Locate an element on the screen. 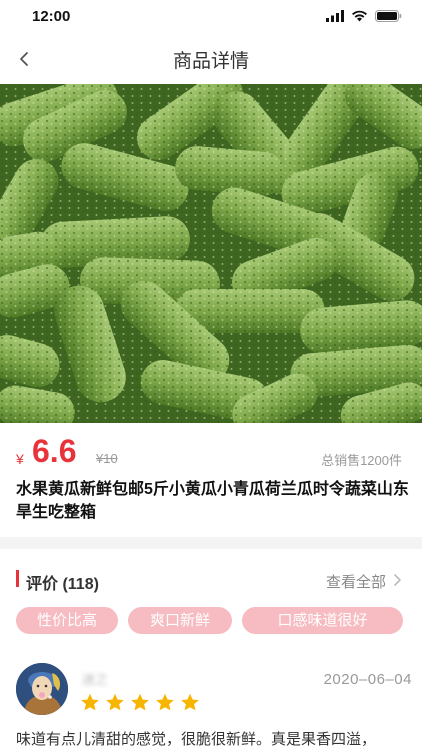 Image resolution: width=422 pixels, height=750 pixels. nav-bar: 商品详情 is located at coordinates (211, 59).